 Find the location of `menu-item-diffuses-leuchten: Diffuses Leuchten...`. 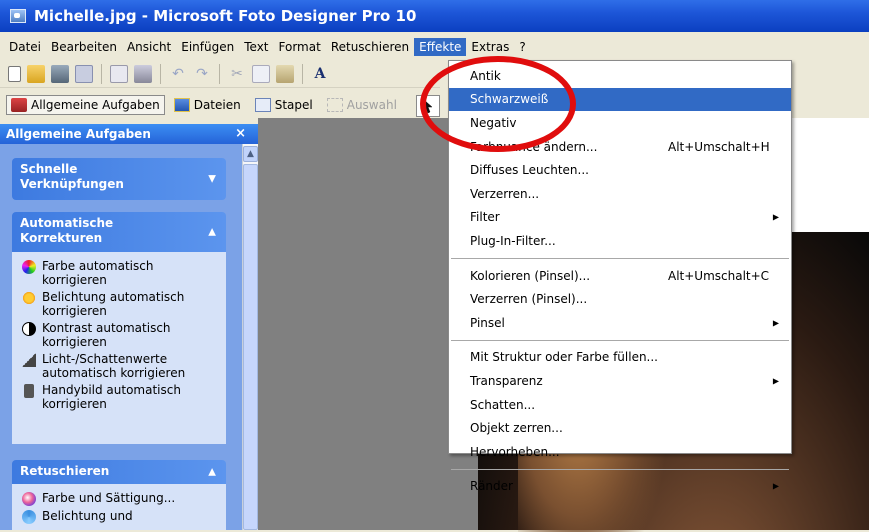

menu-item-diffuses-leuchten: Diffuses Leuchten... is located at coordinates (620, 170).